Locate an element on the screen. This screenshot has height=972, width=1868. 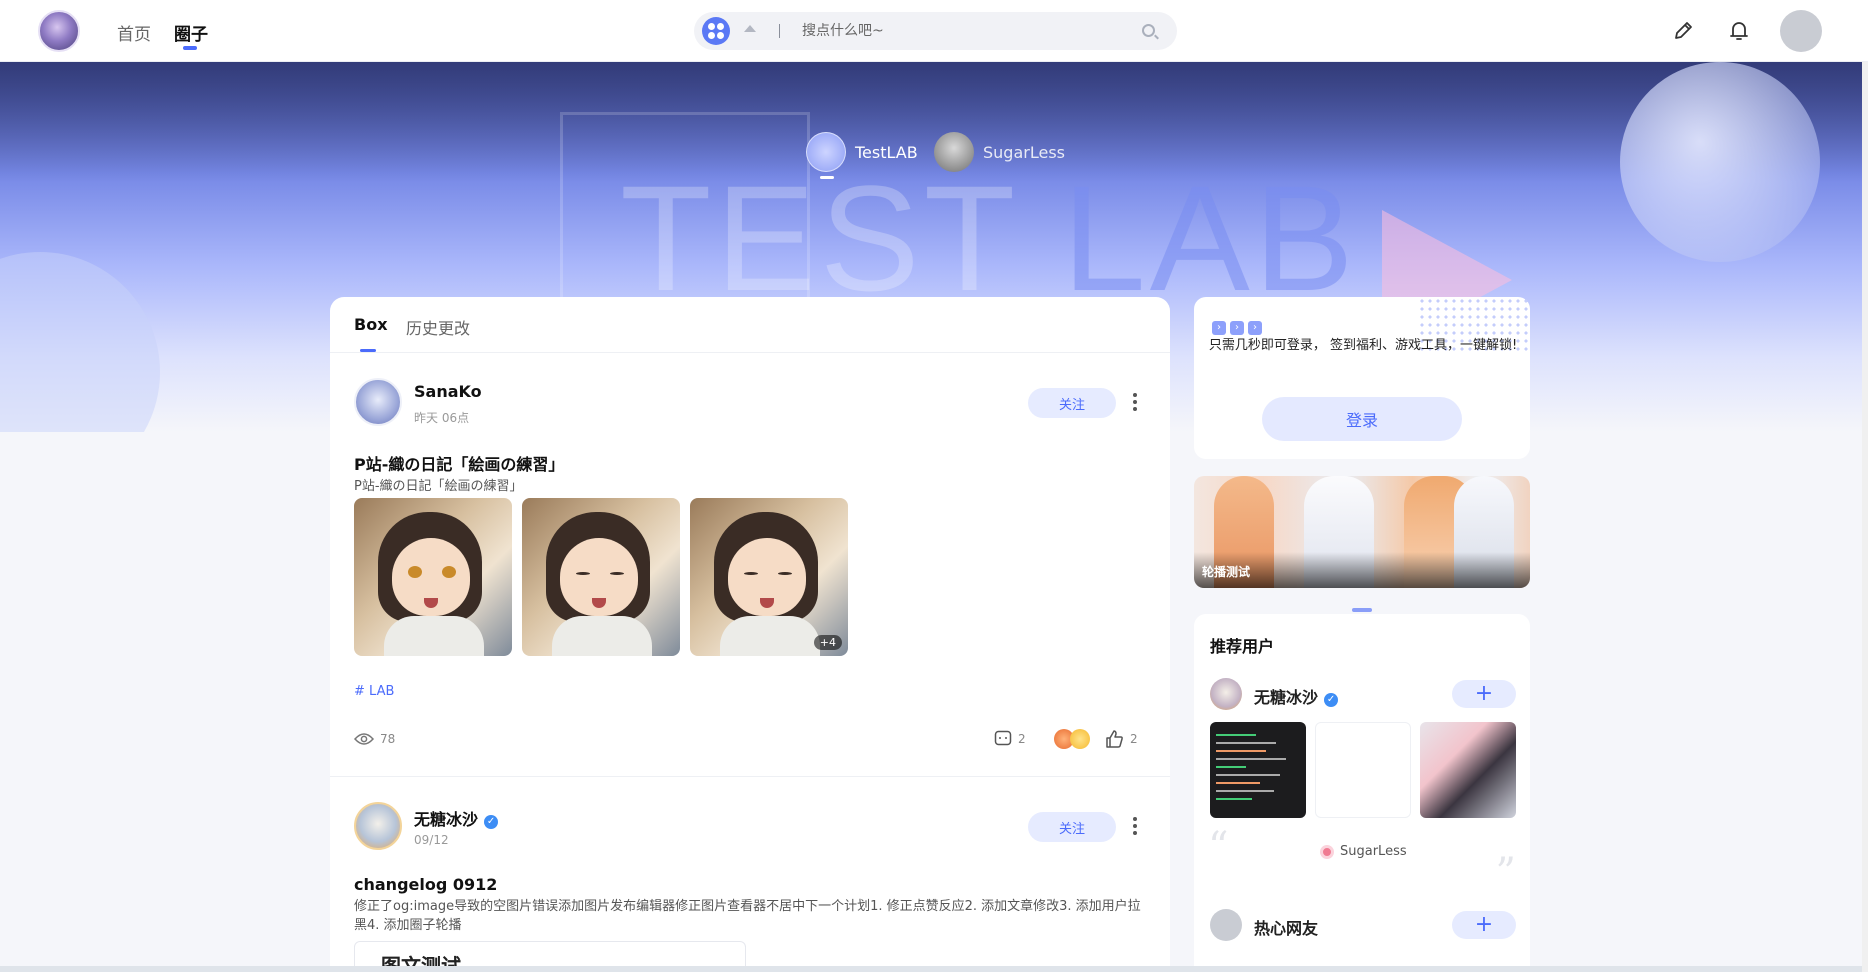
post-time: 09/12 is located at coordinates (431, 840).